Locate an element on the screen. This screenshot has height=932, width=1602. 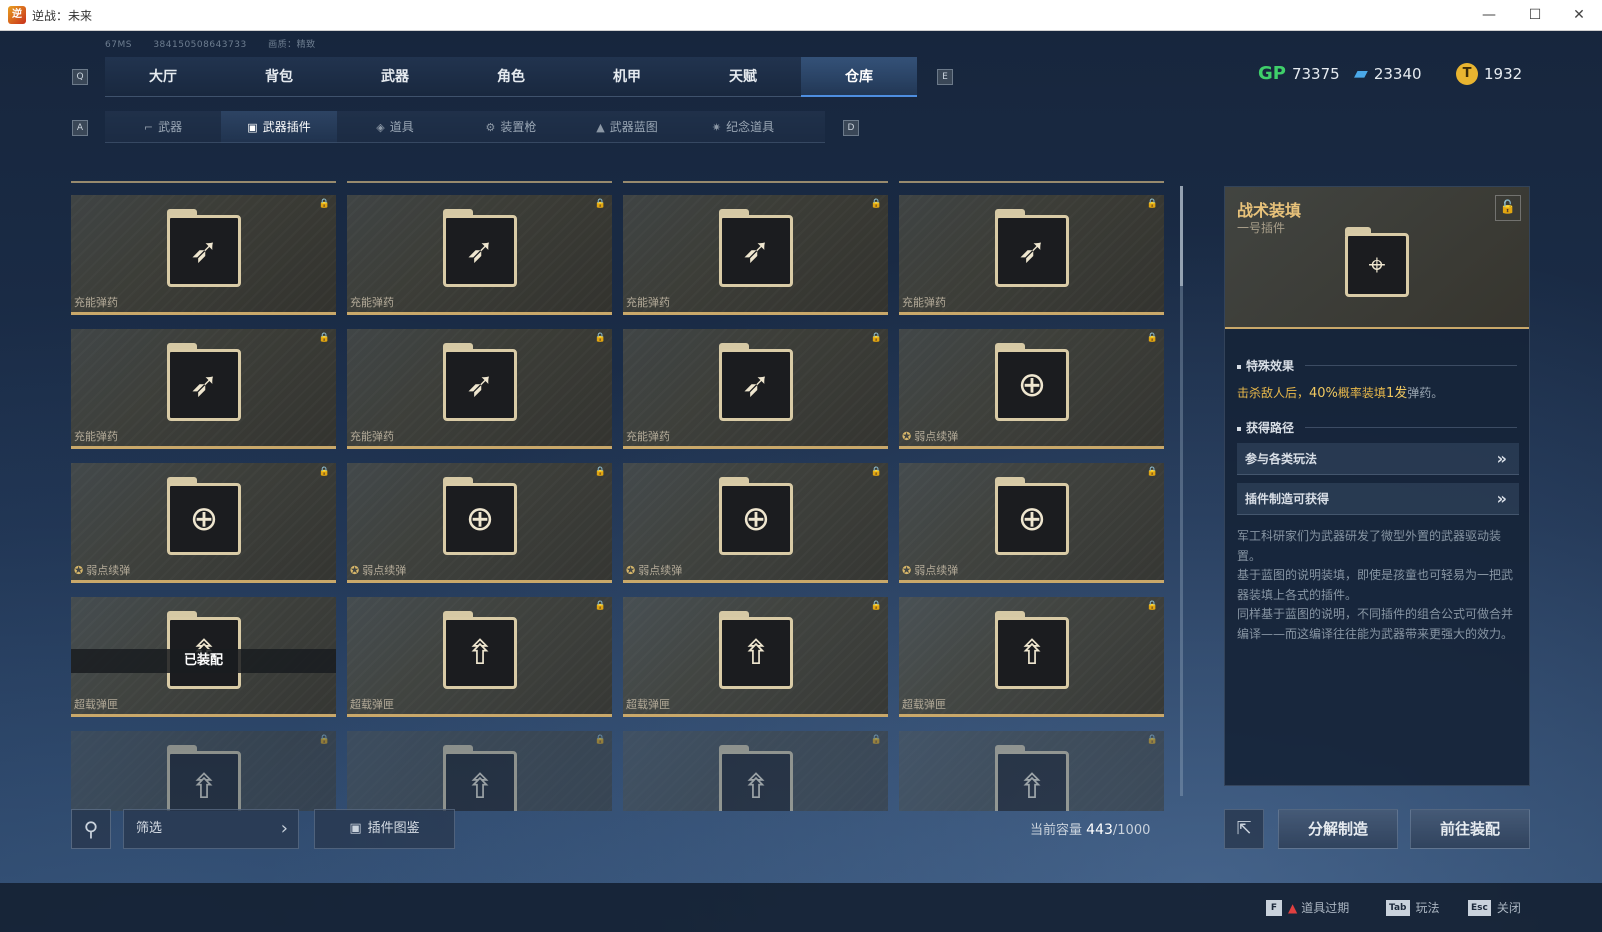
coin-currency: T 1932 is located at coordinates (1489, 74).